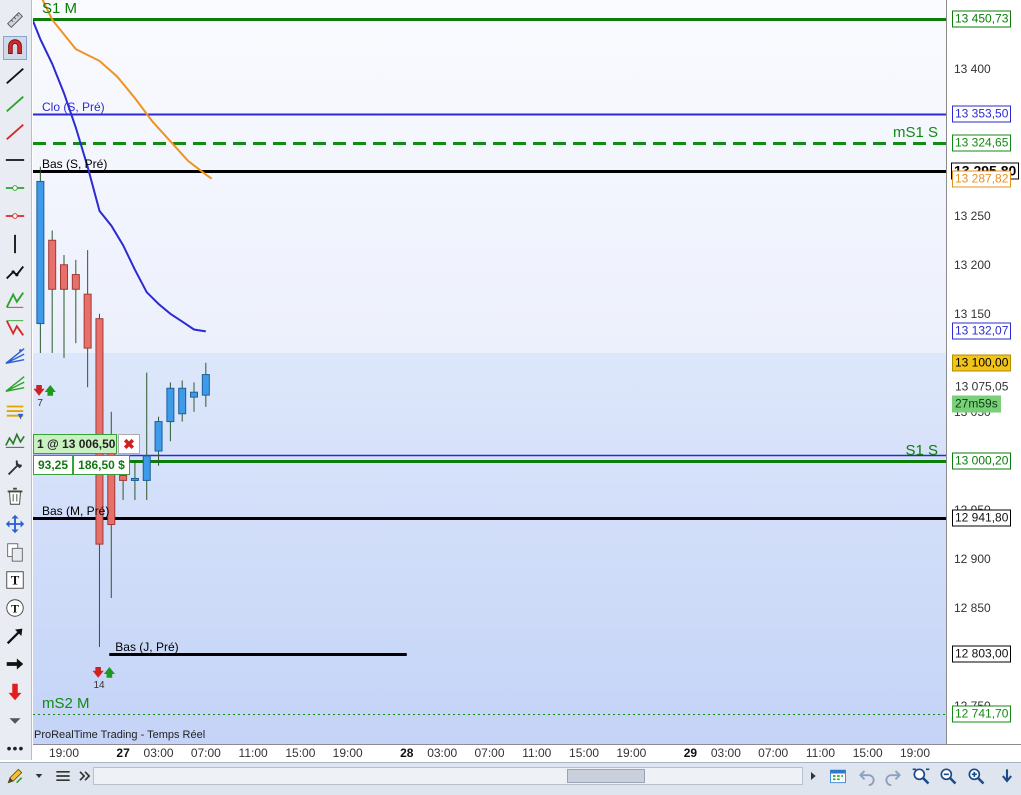 The width and height of the screenshot is (1021, 795). What do you see at coordinates (15, 776) in the screenshot?
I see `pencil-icon` at bounding box center [15, 776].